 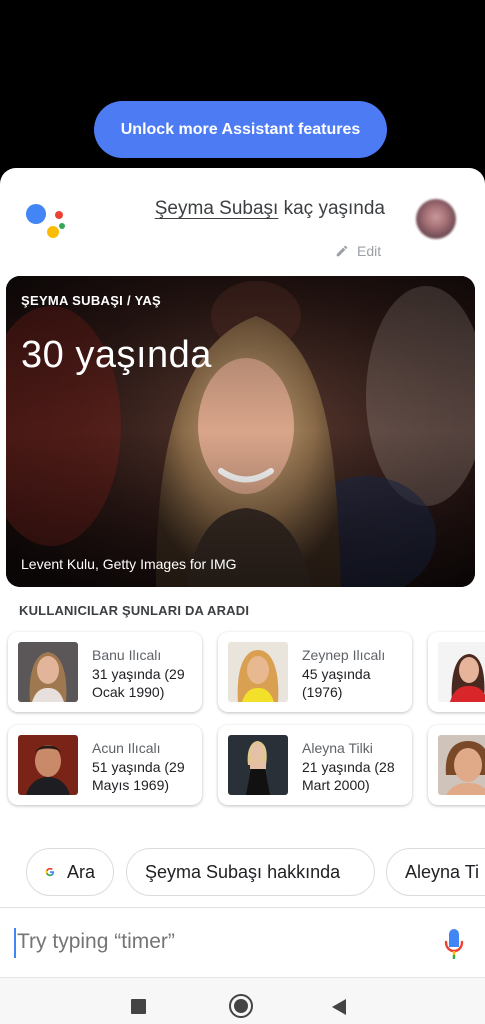 I want to click on user-query: Şeyma Subaşı kaç yaşında, so click(x=270, y=209).